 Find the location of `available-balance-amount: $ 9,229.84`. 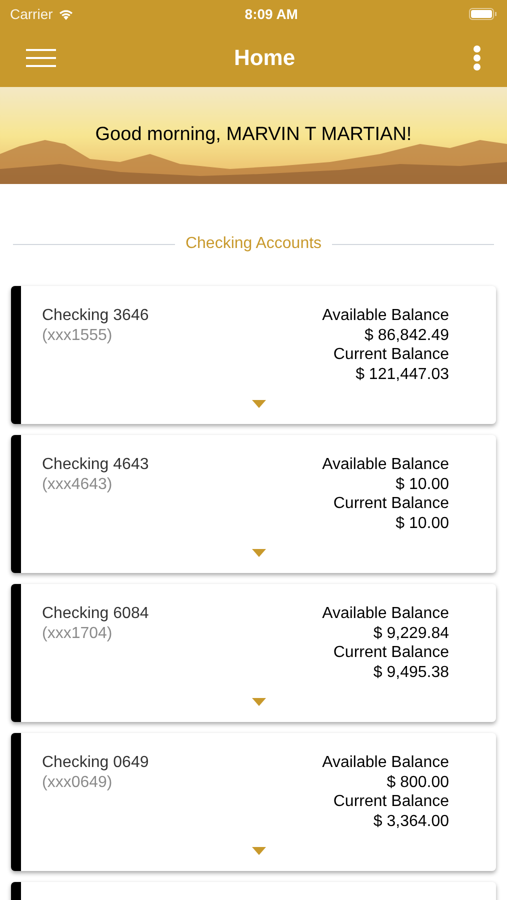

available-balance-amount: $ 9,229.84 is located at coordinates (411, 633).